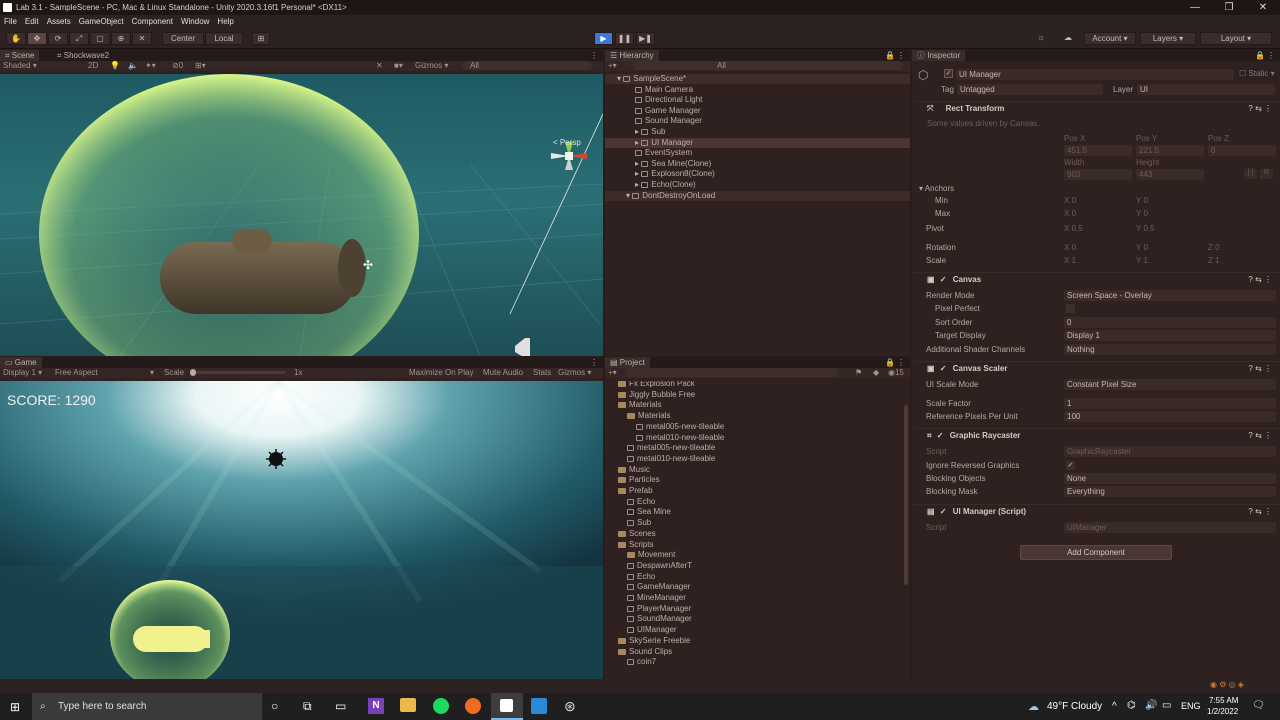  Describe the element at coordinates (757, 153) in the screenshot. I see `hierarchy-item: EventSystem` at that location.